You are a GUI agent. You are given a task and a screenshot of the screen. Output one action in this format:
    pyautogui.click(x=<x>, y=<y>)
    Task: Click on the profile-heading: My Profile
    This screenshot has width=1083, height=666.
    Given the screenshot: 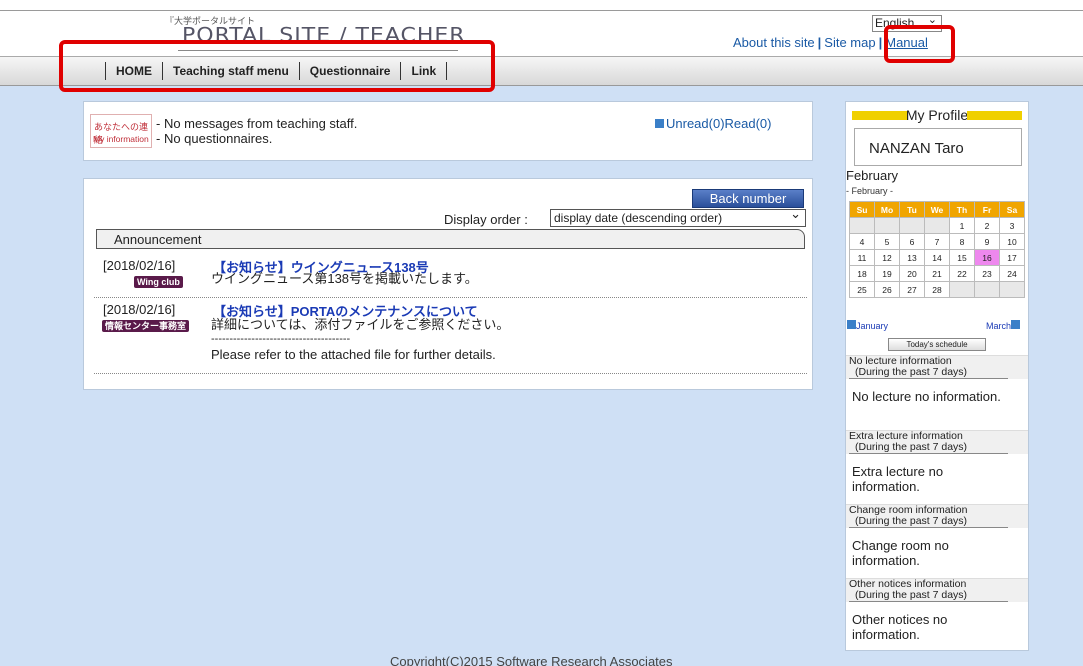 What is the action you would take?
    pyautogui.click(x=937, y=116)
    